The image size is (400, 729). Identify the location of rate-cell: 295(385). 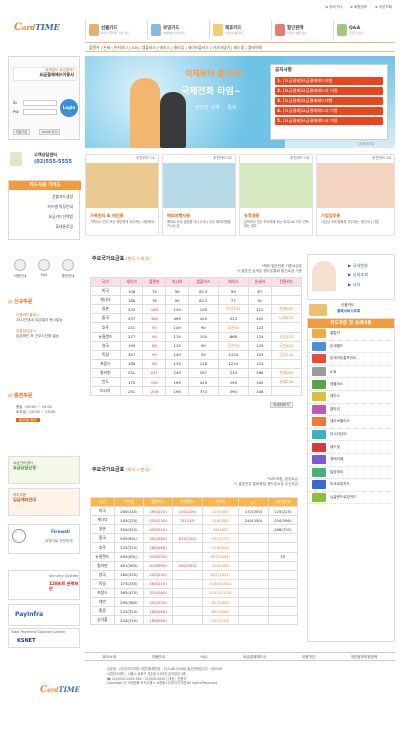
(129, 602).